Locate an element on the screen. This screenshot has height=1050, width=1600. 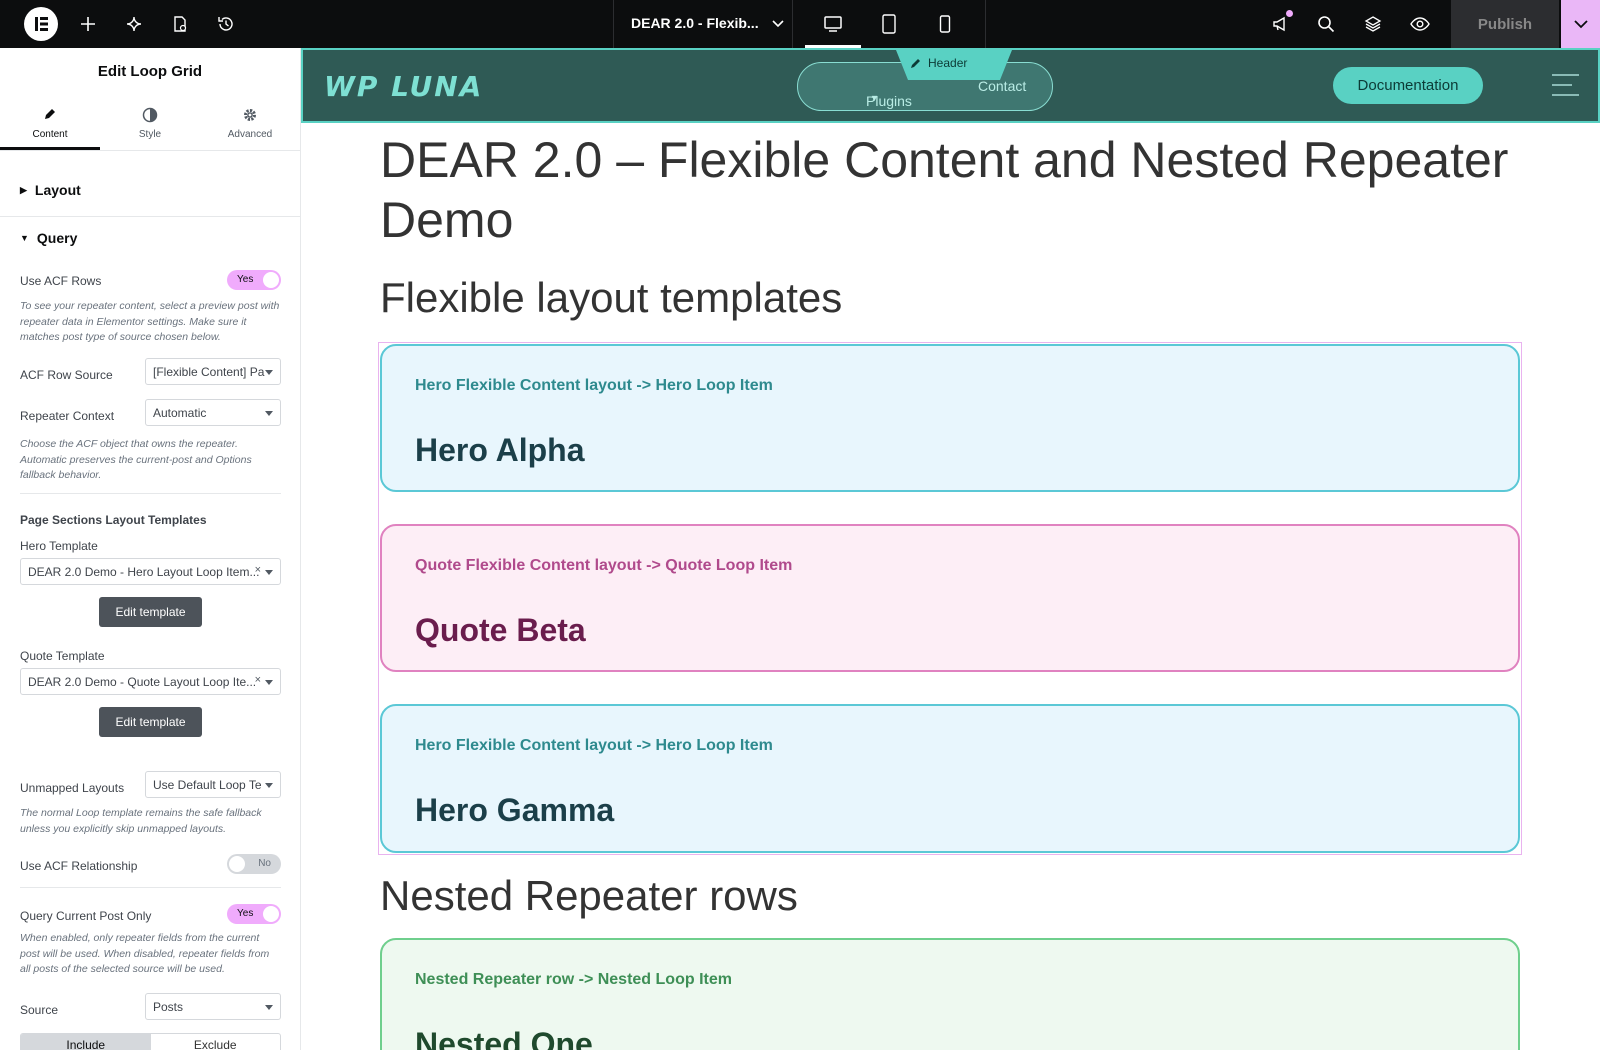
hero-template-label: Hero Template is located at coordinates (59, 546).